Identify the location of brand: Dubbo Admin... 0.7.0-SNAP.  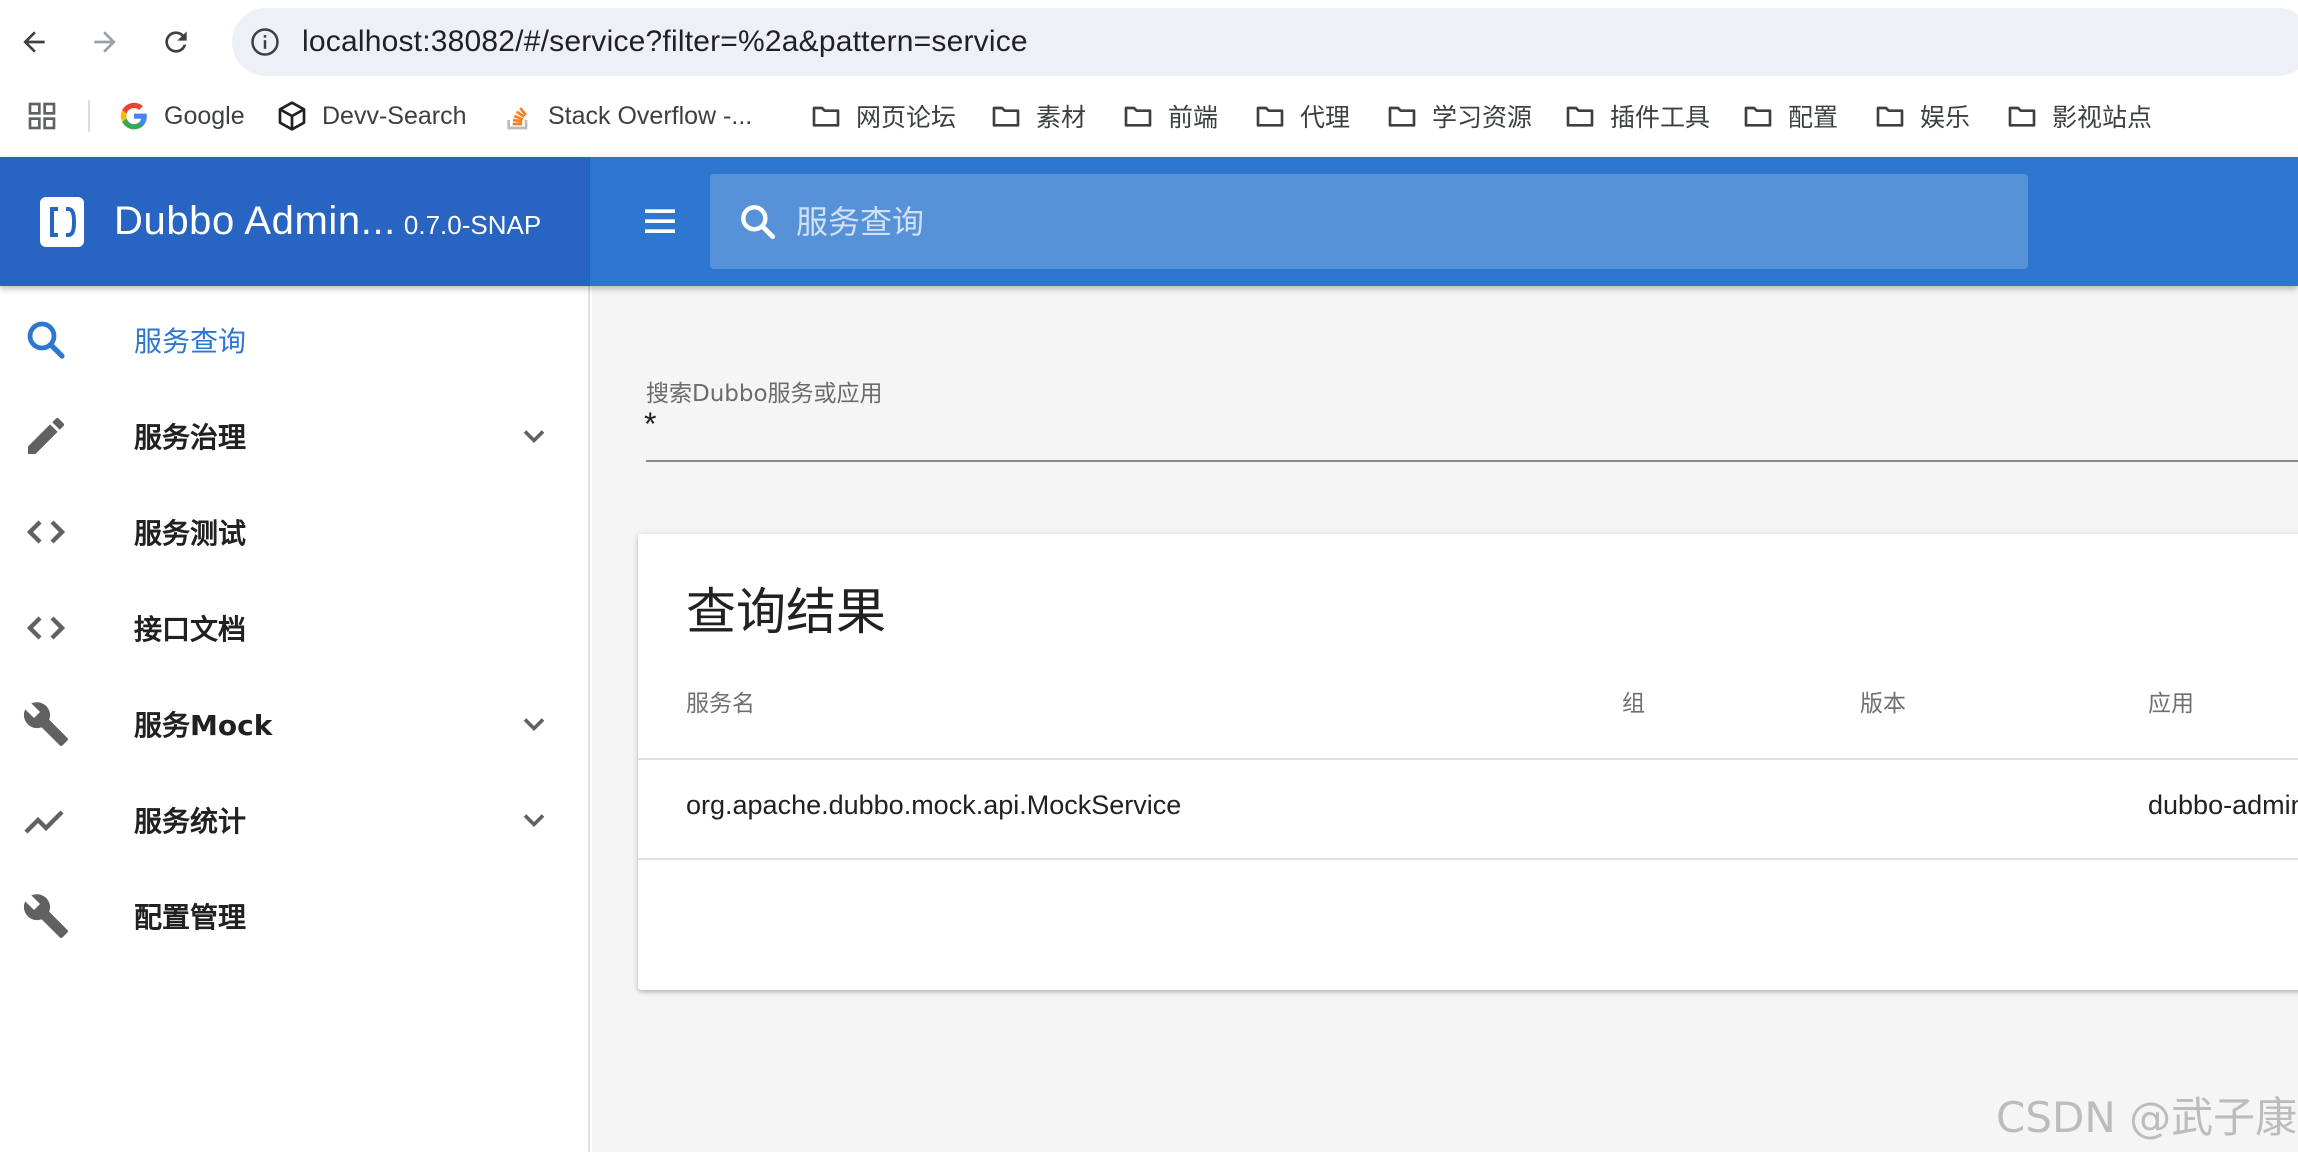
(295, 221).